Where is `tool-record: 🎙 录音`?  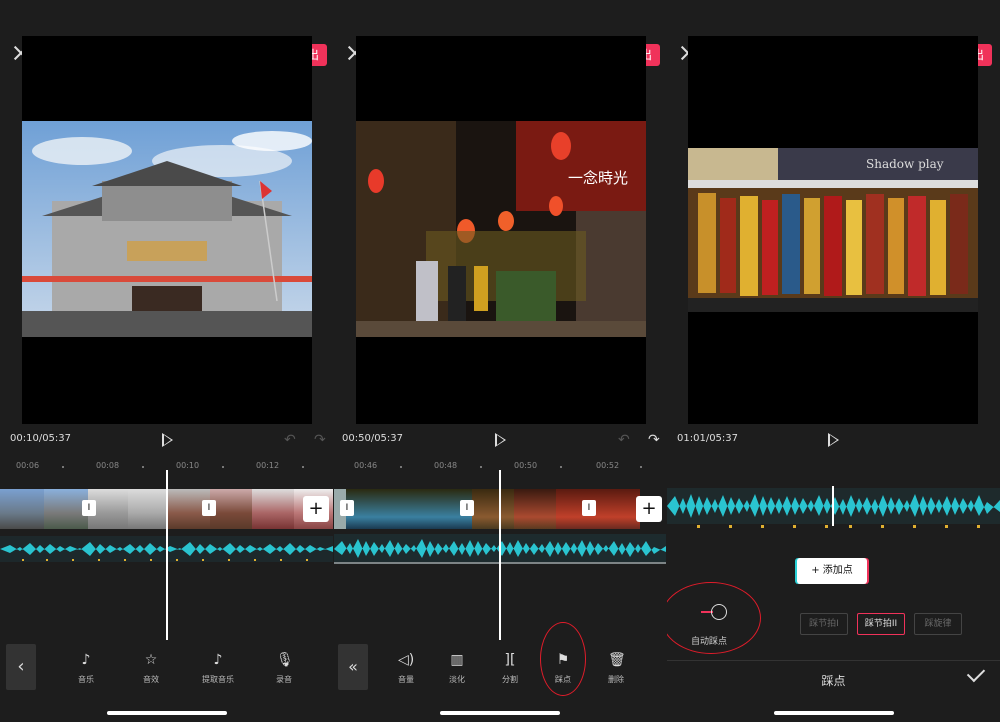 tool-record: 🎙 录音 is located at coordinates (284, 668).